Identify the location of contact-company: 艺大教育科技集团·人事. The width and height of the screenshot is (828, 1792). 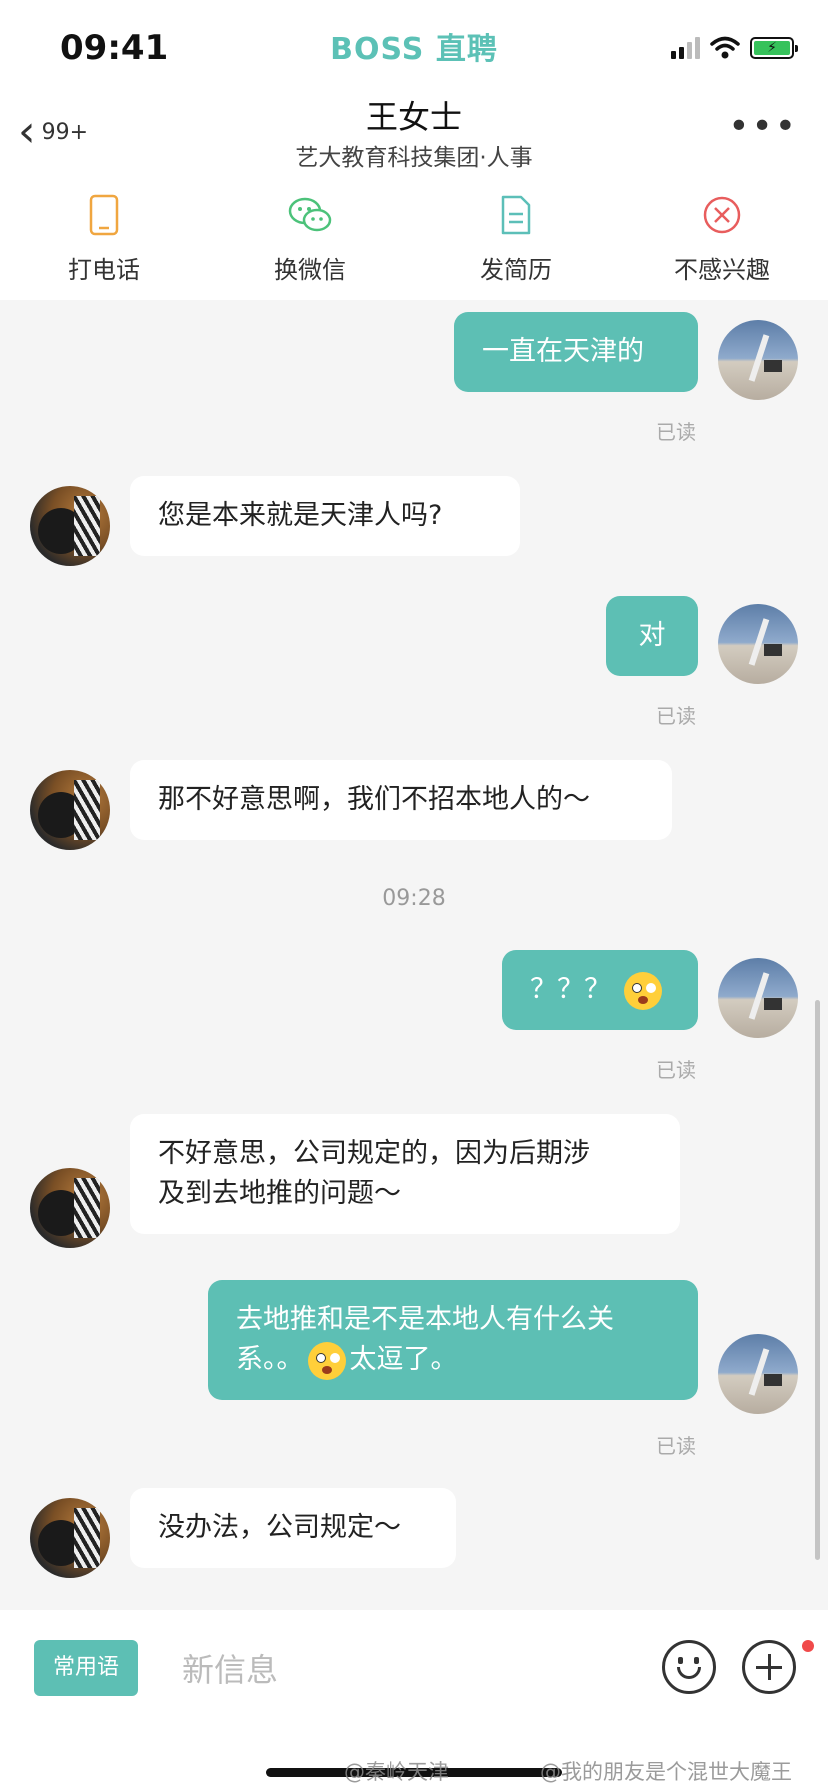
(414, 158).